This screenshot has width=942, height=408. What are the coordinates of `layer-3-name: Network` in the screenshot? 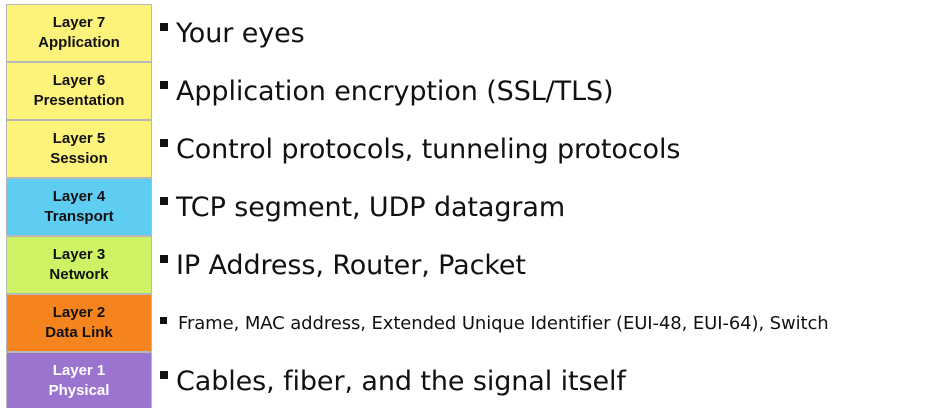 It's located at (79, 274).